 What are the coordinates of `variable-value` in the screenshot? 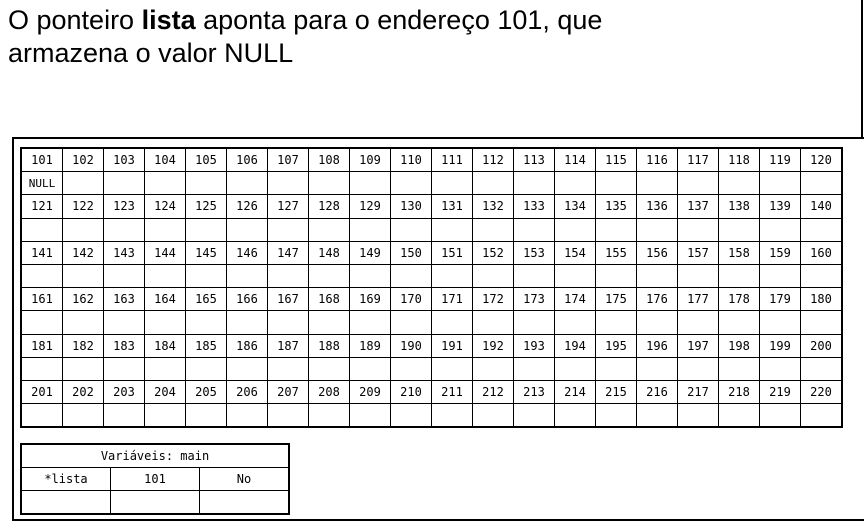 It's located at (155, 502).